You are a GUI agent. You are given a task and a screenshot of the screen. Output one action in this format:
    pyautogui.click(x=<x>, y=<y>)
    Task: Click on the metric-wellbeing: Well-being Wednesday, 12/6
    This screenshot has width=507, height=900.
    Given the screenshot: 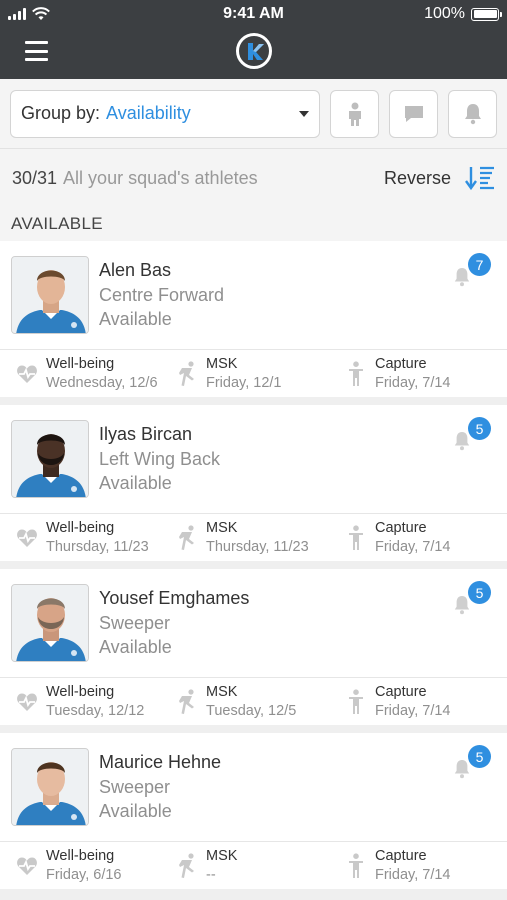 What is the action you would take?
    pyautogui.click(x=84, y=373)
    